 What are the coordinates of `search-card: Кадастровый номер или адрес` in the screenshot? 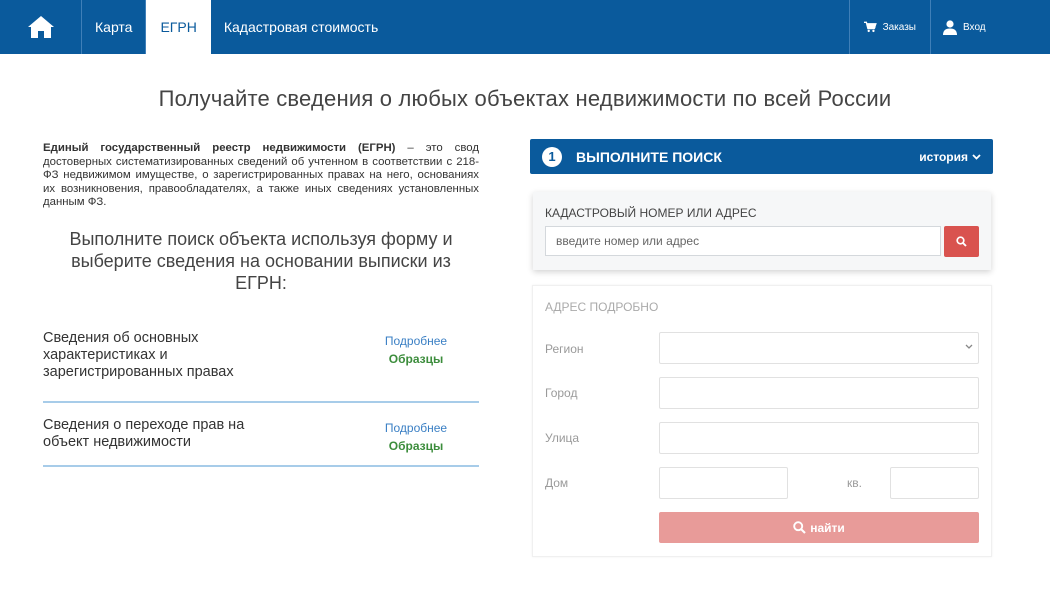 It's located at (762, 231).